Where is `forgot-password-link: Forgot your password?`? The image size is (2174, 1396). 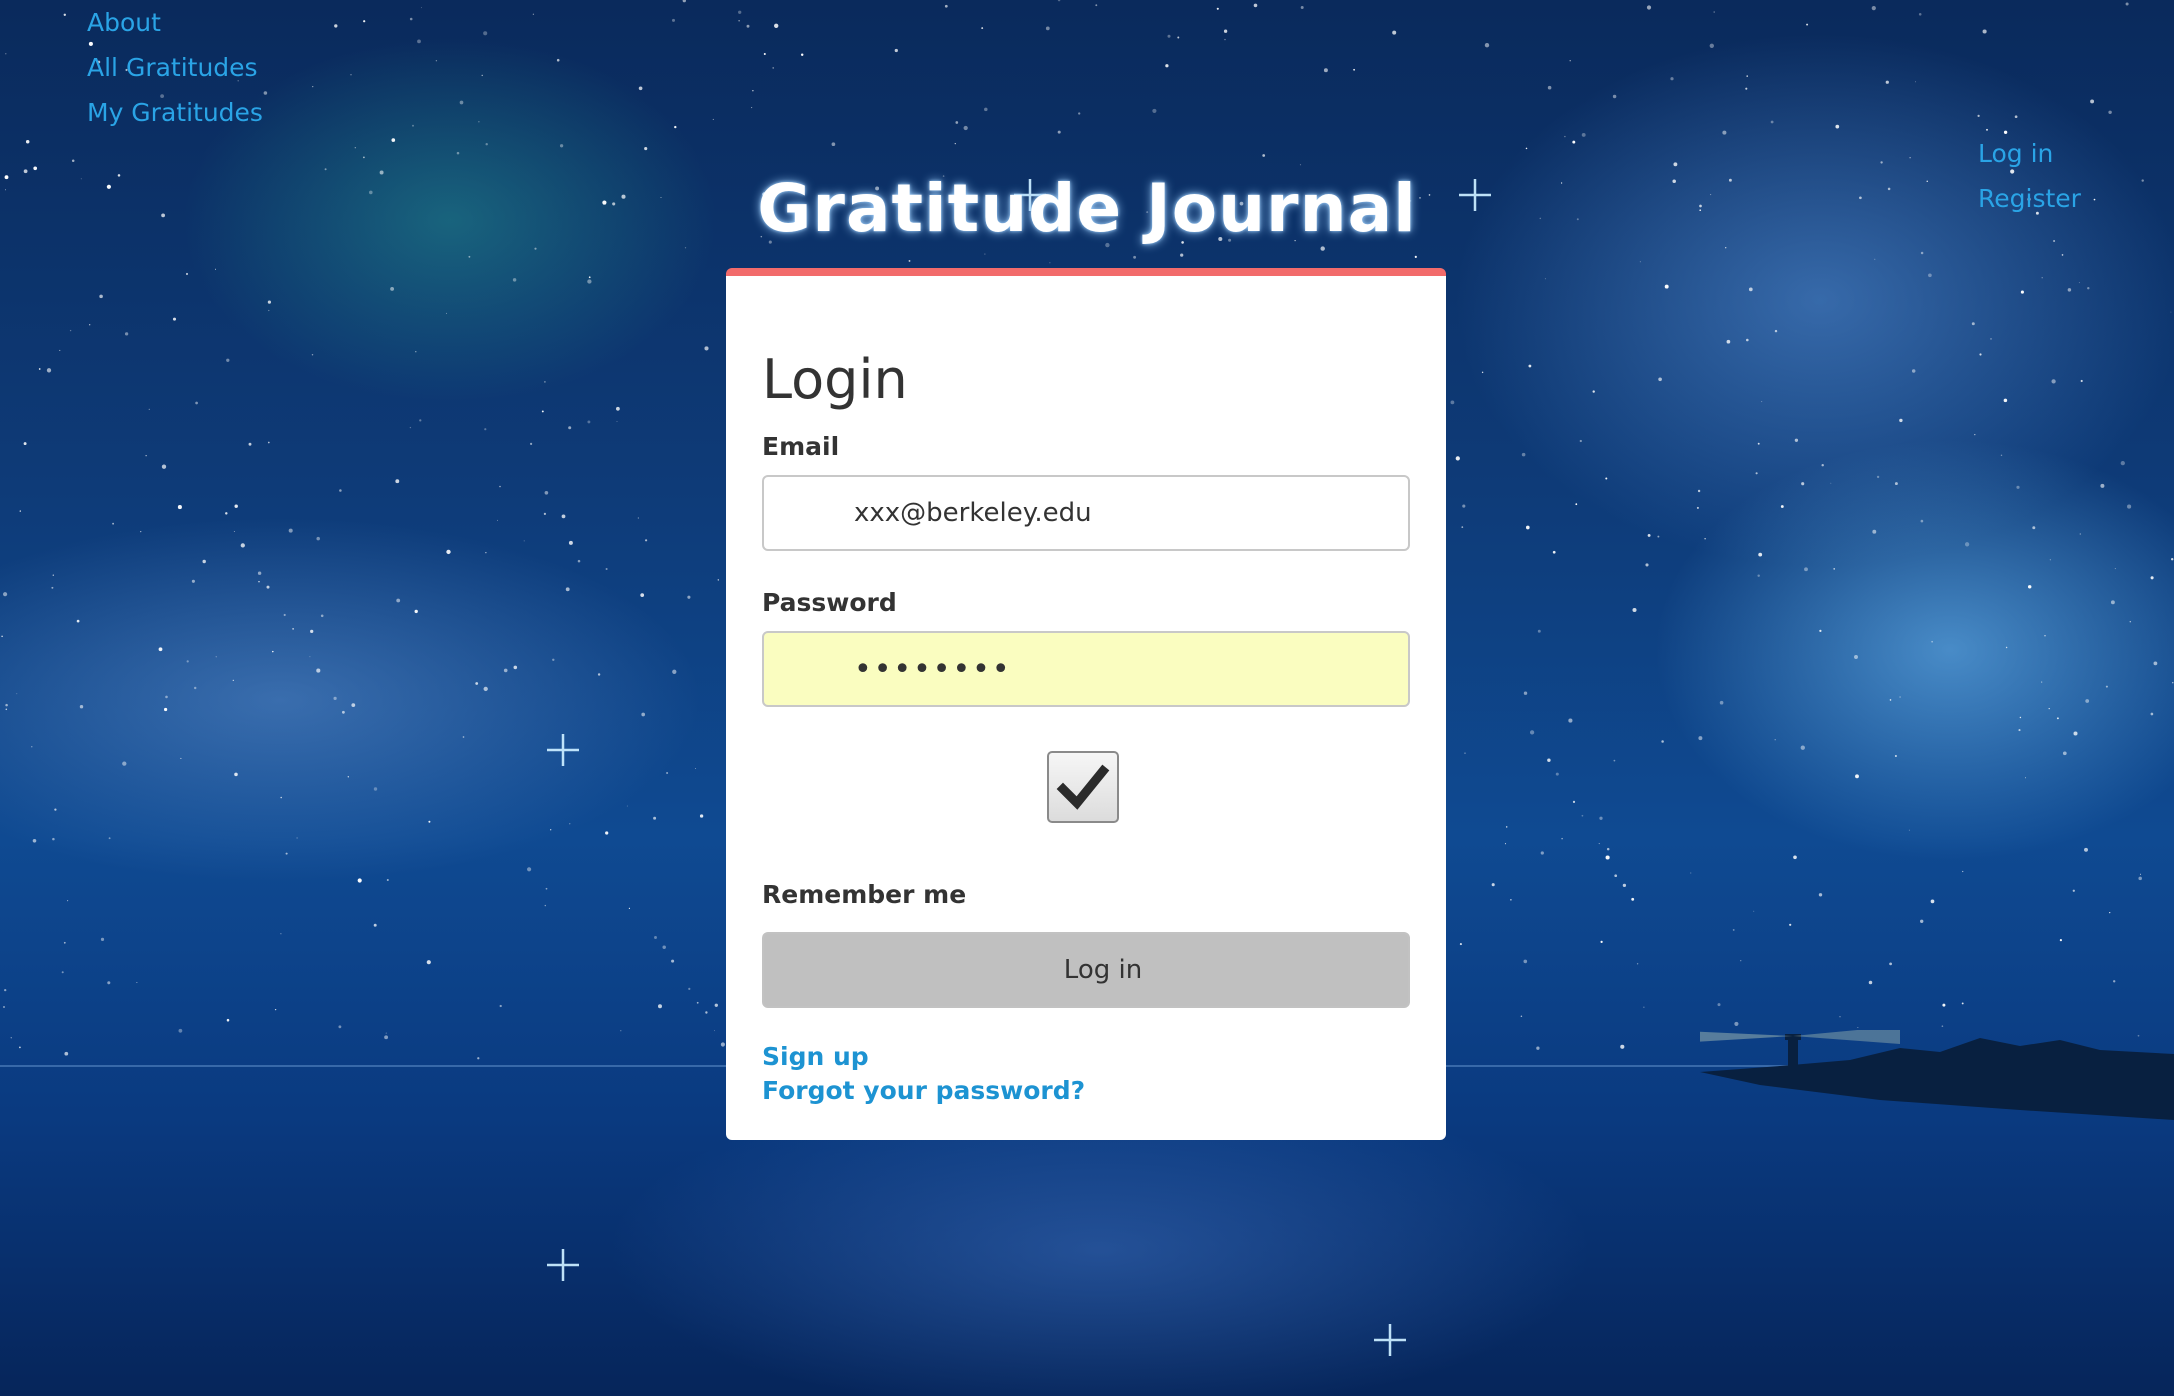
forgot-password-link: Forgot your password? is located at coordinates (923, 1090).